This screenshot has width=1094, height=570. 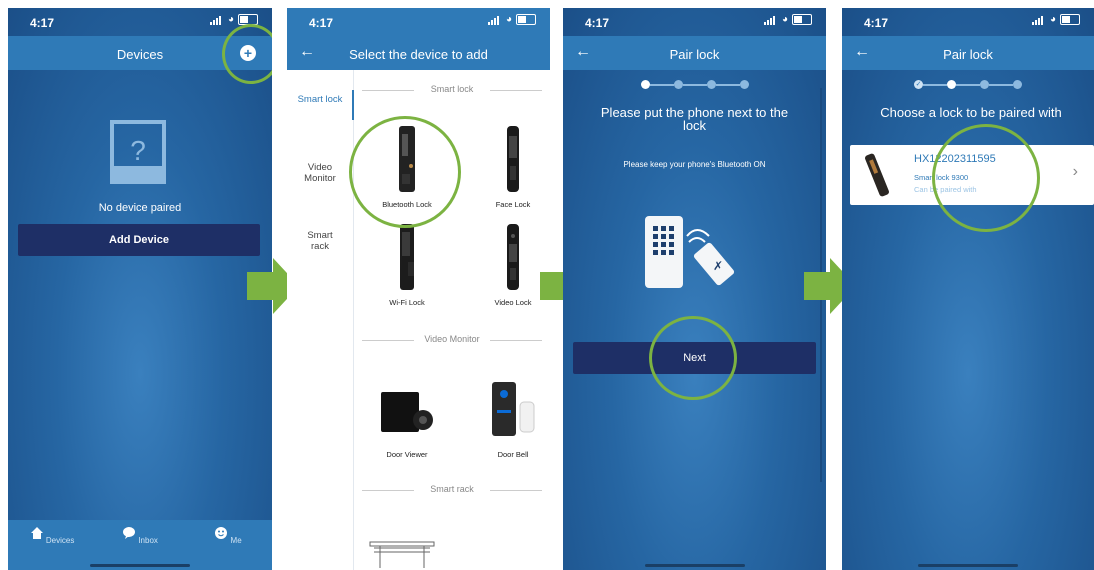 I want to click on phone-bluetooth-illustration: ✗, so click(x=698, y=257).